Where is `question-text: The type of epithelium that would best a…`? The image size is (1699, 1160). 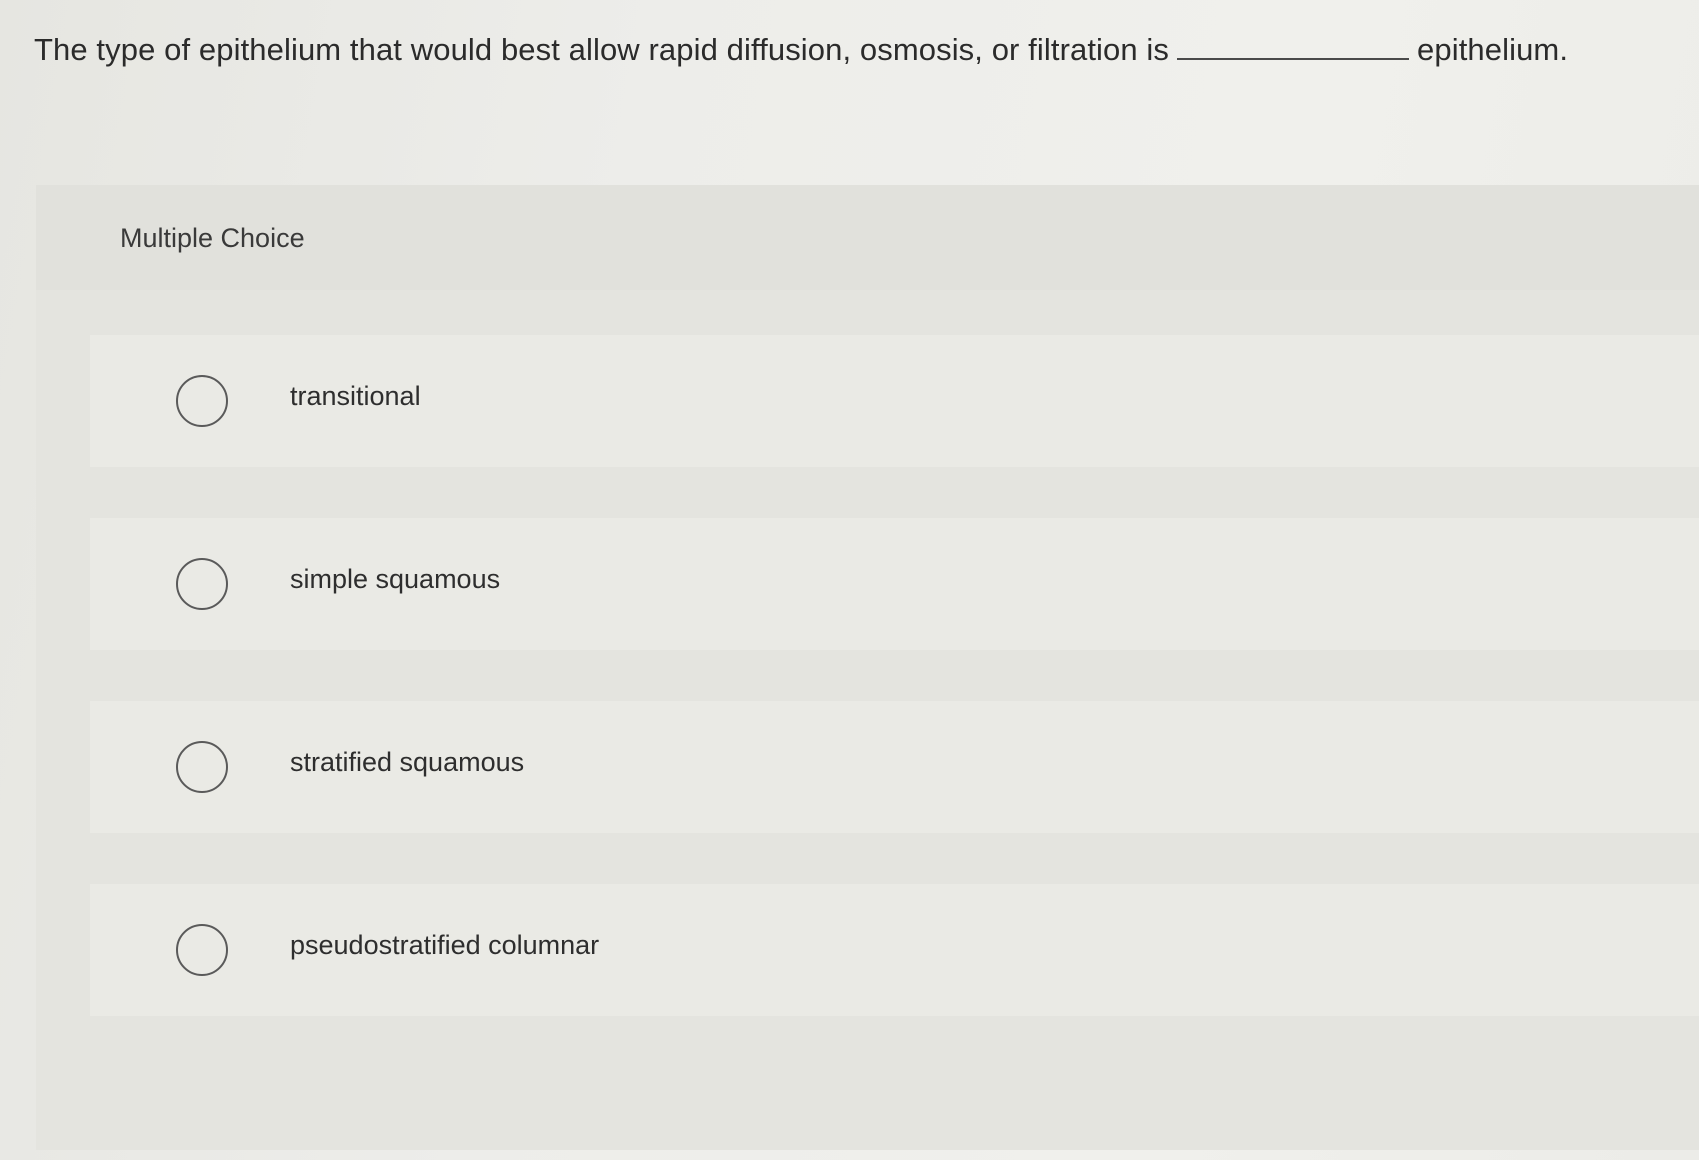
question-text: The type of epithelium that would best a… is located at coordinates (854, 50).